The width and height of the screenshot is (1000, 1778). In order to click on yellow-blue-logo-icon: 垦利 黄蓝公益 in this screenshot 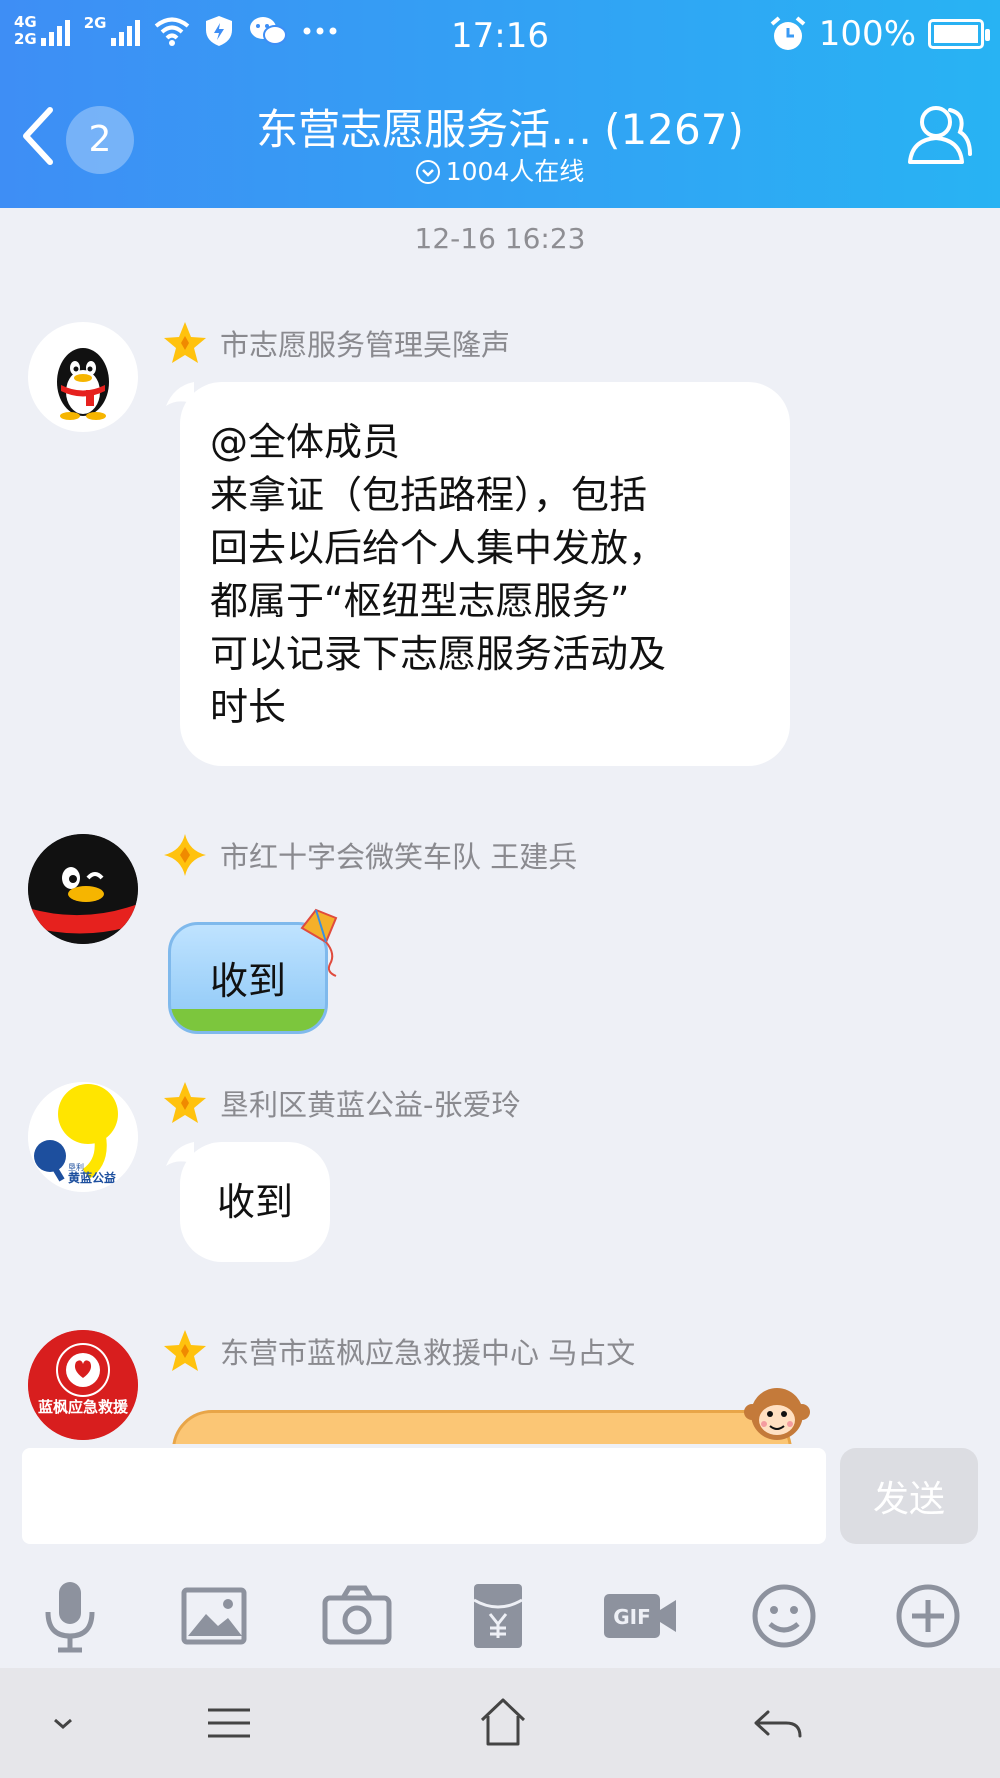, I will do `click(83, 1137)`.